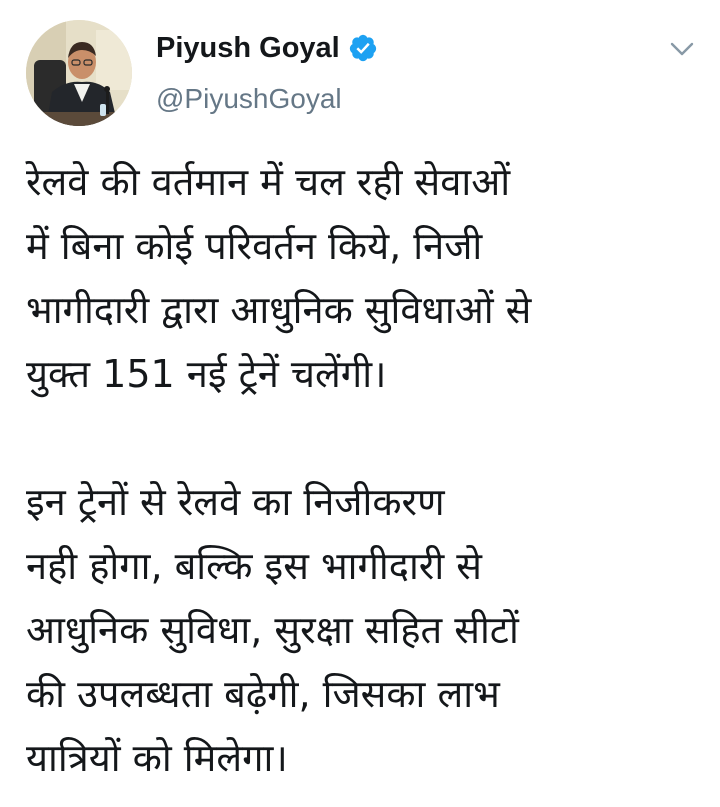 The height and width of the screenshot is (807, 720). I want to click on author-display-name-row: Piyush Goyal, so click(267, 48).